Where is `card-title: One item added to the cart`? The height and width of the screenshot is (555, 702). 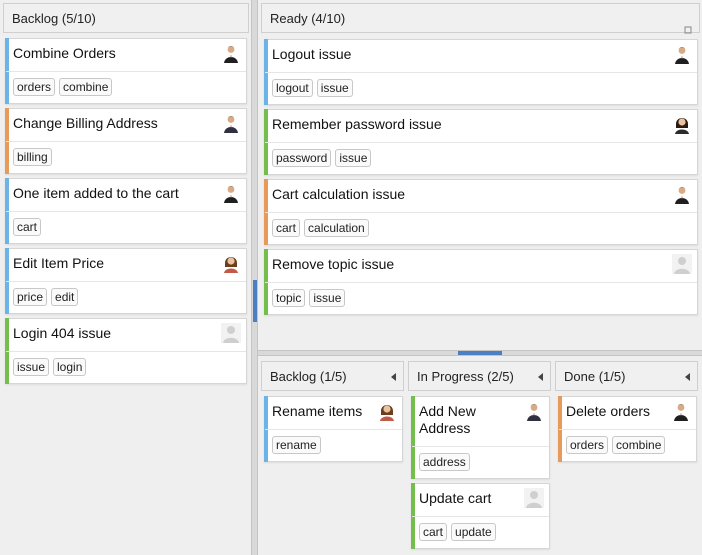 card-title: One item added to the cart is located at coordinates (96, 193).